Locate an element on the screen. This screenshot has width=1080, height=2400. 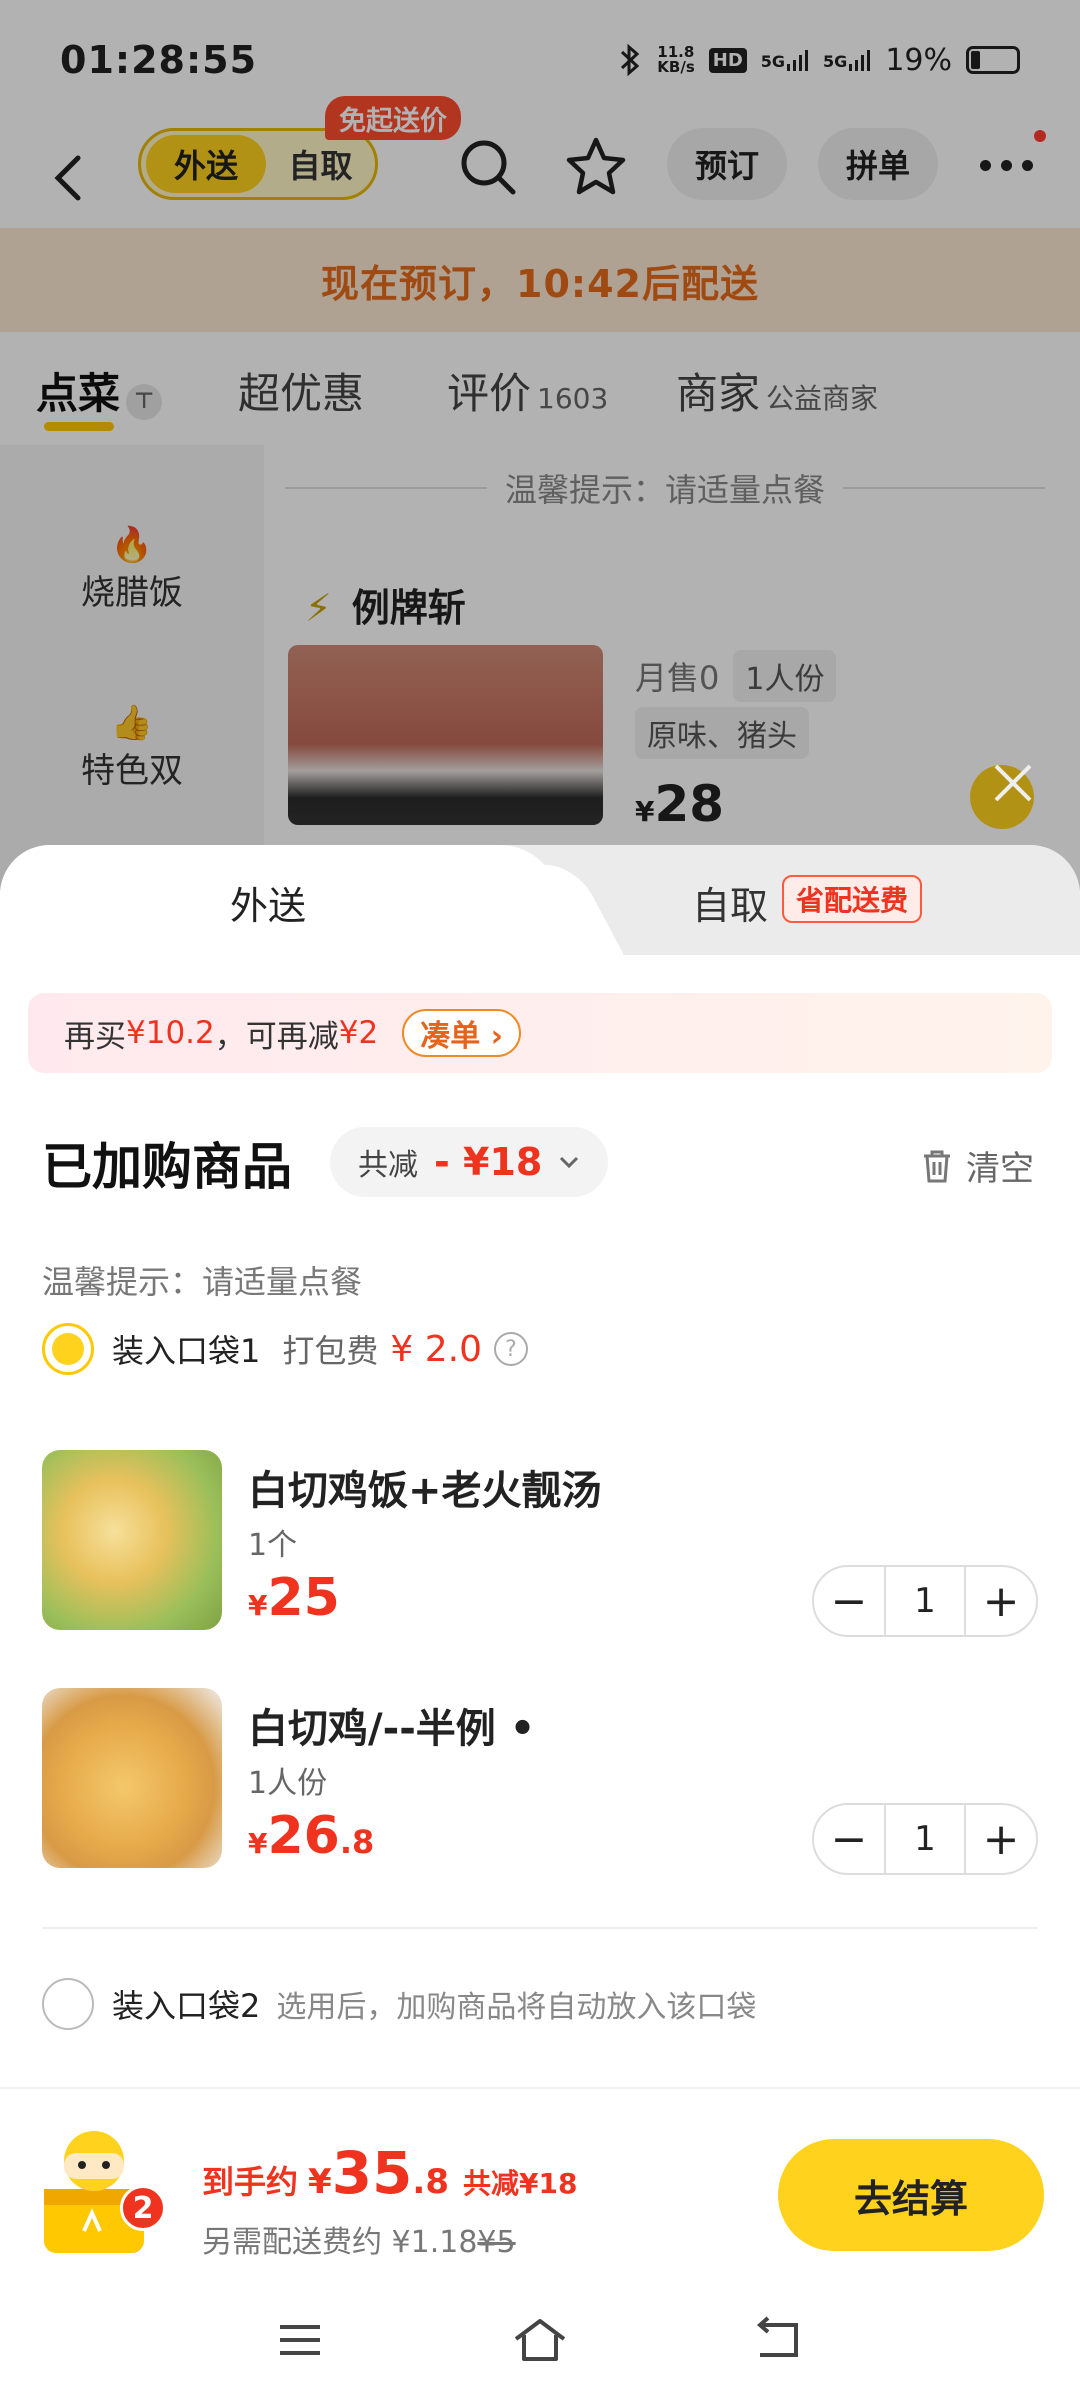
clear-cart-button: 清空 is located at coordinates (977, 1165).